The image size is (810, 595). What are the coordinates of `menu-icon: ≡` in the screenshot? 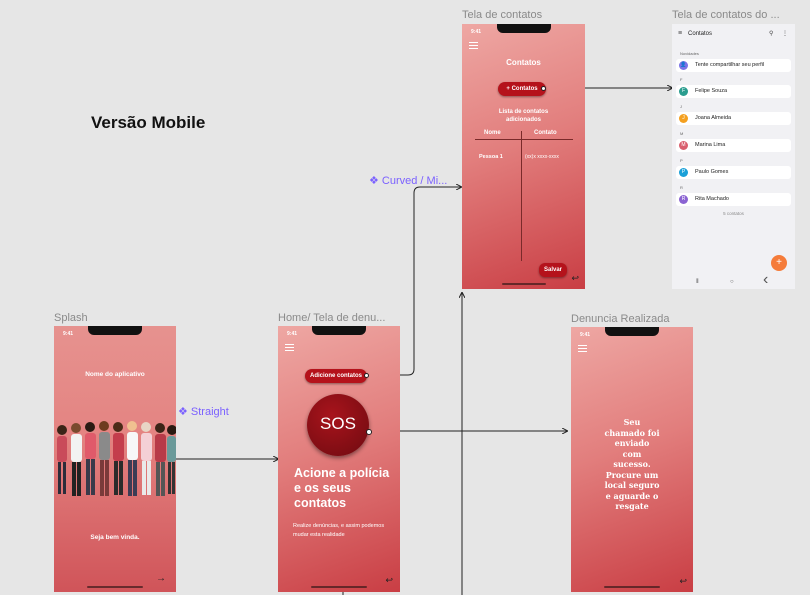 It's located at (680, 33).